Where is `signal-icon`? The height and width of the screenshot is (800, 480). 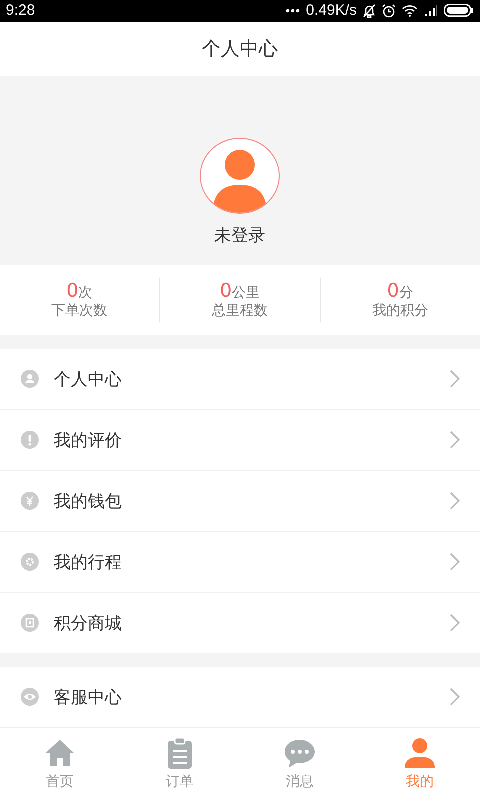
signal-icon is located at coordinates (431, 10).